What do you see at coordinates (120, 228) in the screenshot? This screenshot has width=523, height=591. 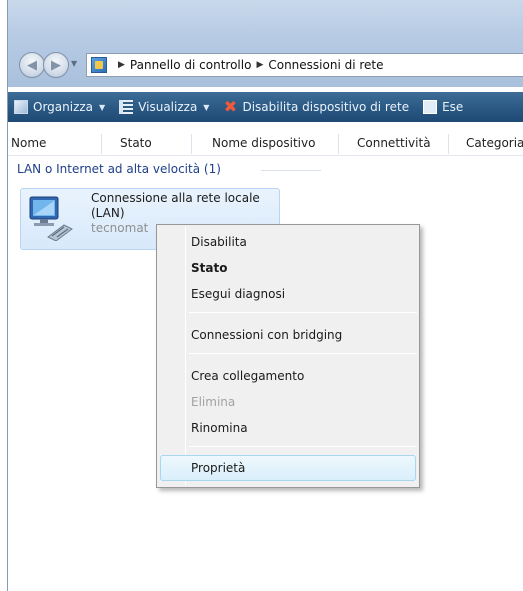 I see `item-device-name: tecnomat` at bounding box center [120, 228].